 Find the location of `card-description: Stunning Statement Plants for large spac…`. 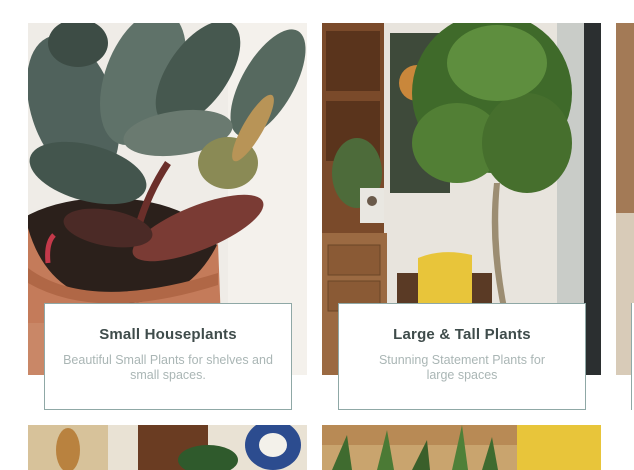

card-description: Stunning Statement Plants for large spac… is located at coordinates (462, 367).